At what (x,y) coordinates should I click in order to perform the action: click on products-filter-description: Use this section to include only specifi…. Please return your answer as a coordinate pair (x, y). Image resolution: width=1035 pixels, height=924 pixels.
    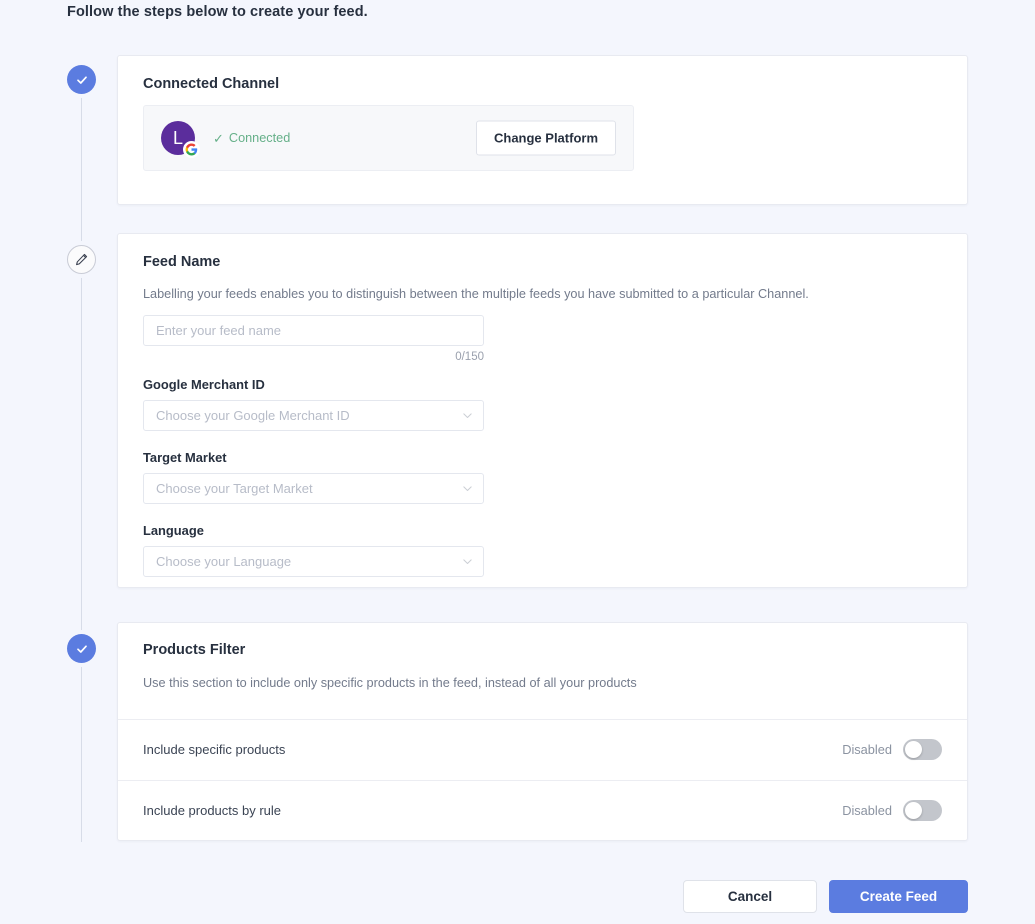
    Looking at the image, I should click on (390, 683).